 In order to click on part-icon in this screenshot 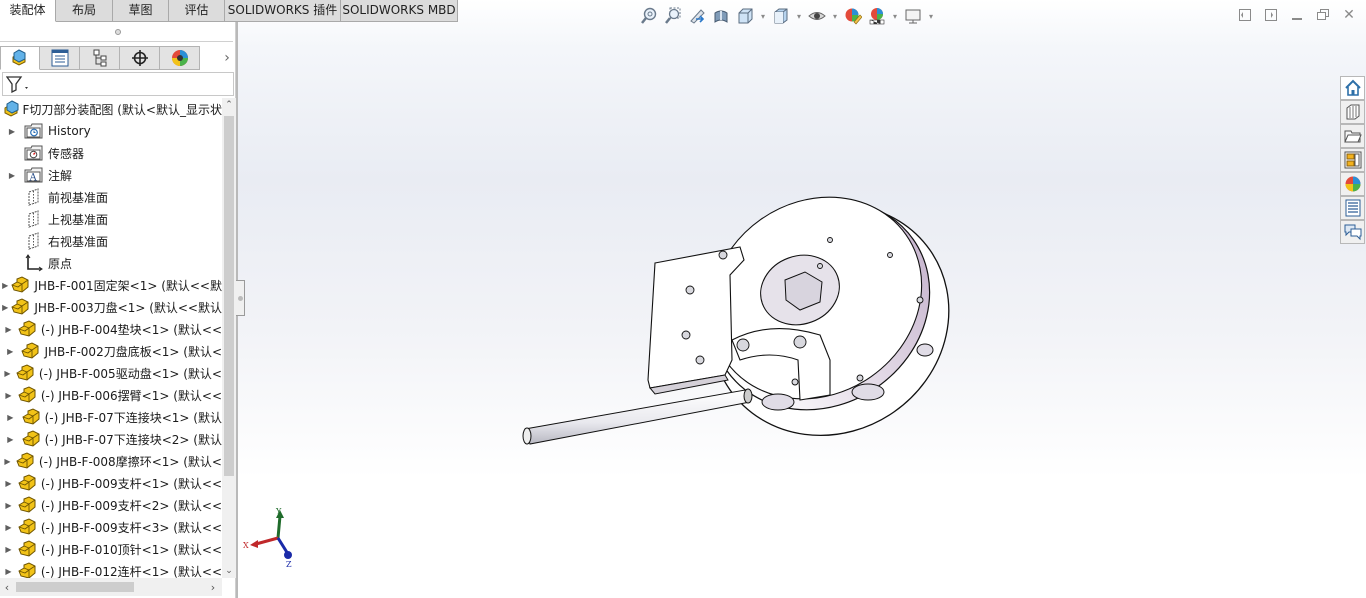, I will do `click(27, 527)`.